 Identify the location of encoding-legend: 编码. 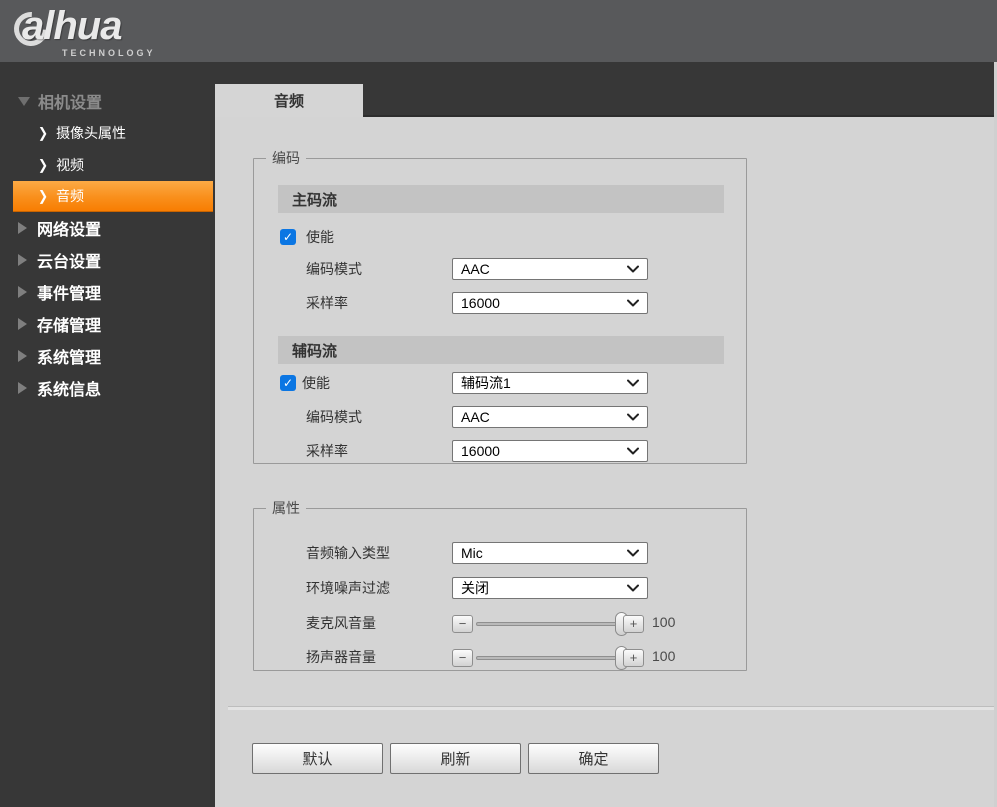
(286, 158).